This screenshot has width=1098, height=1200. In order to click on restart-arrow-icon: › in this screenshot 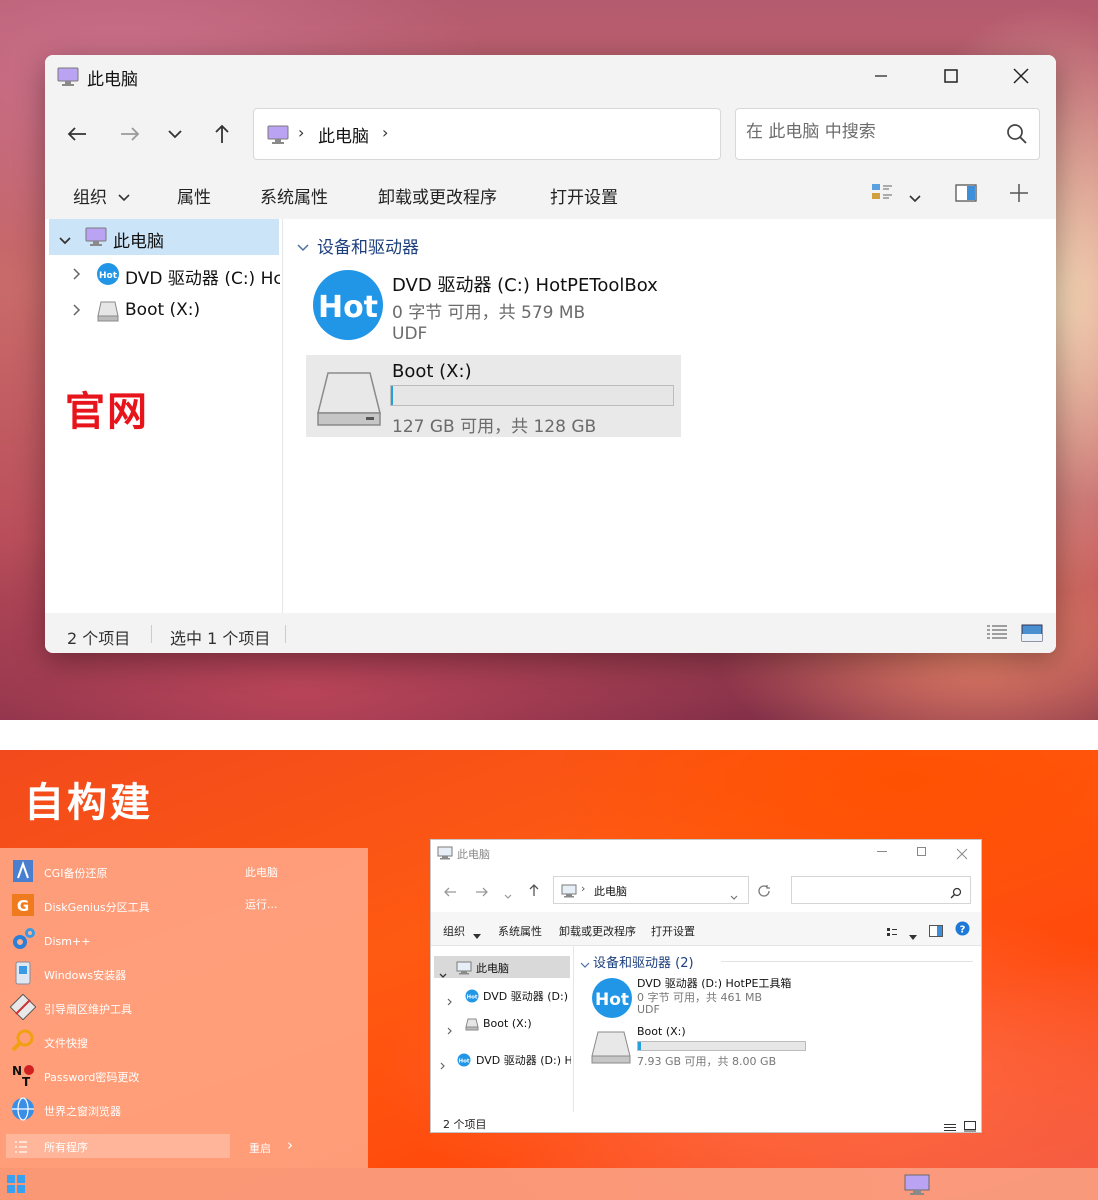, I will do `click(290, 1145)`.